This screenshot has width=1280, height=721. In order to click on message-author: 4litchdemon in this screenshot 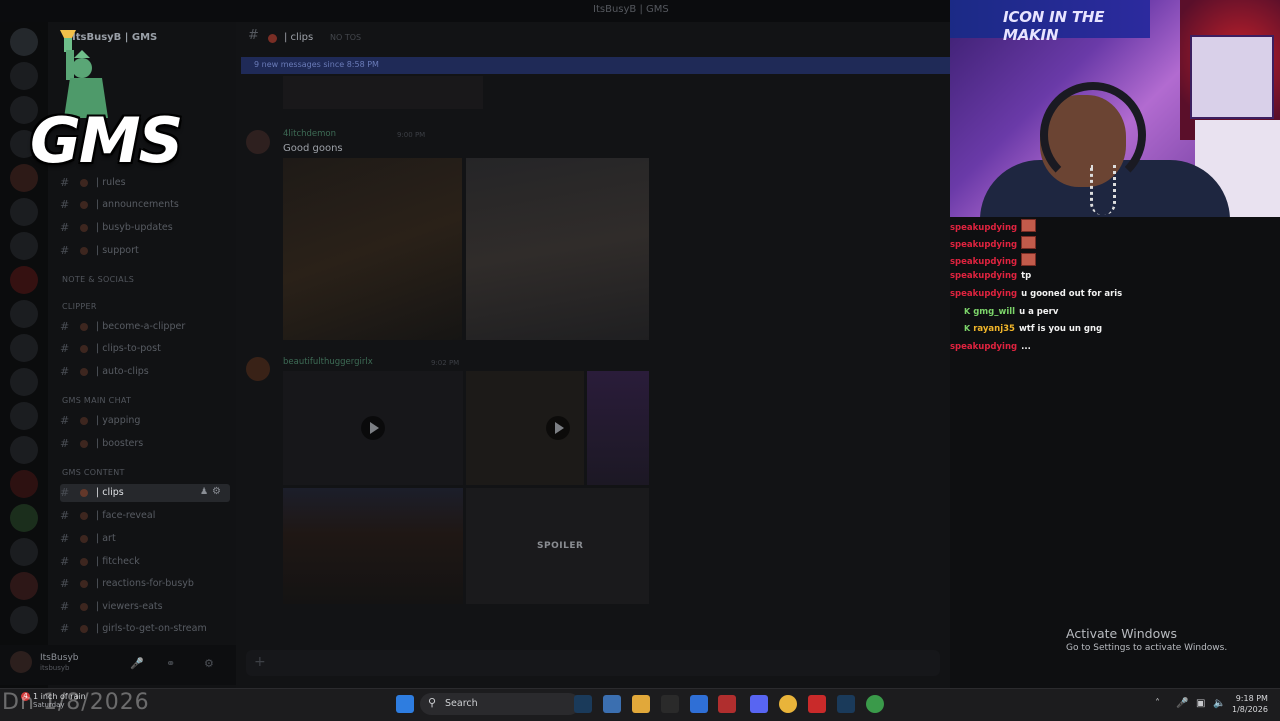, I will do `click(309, 134)`.